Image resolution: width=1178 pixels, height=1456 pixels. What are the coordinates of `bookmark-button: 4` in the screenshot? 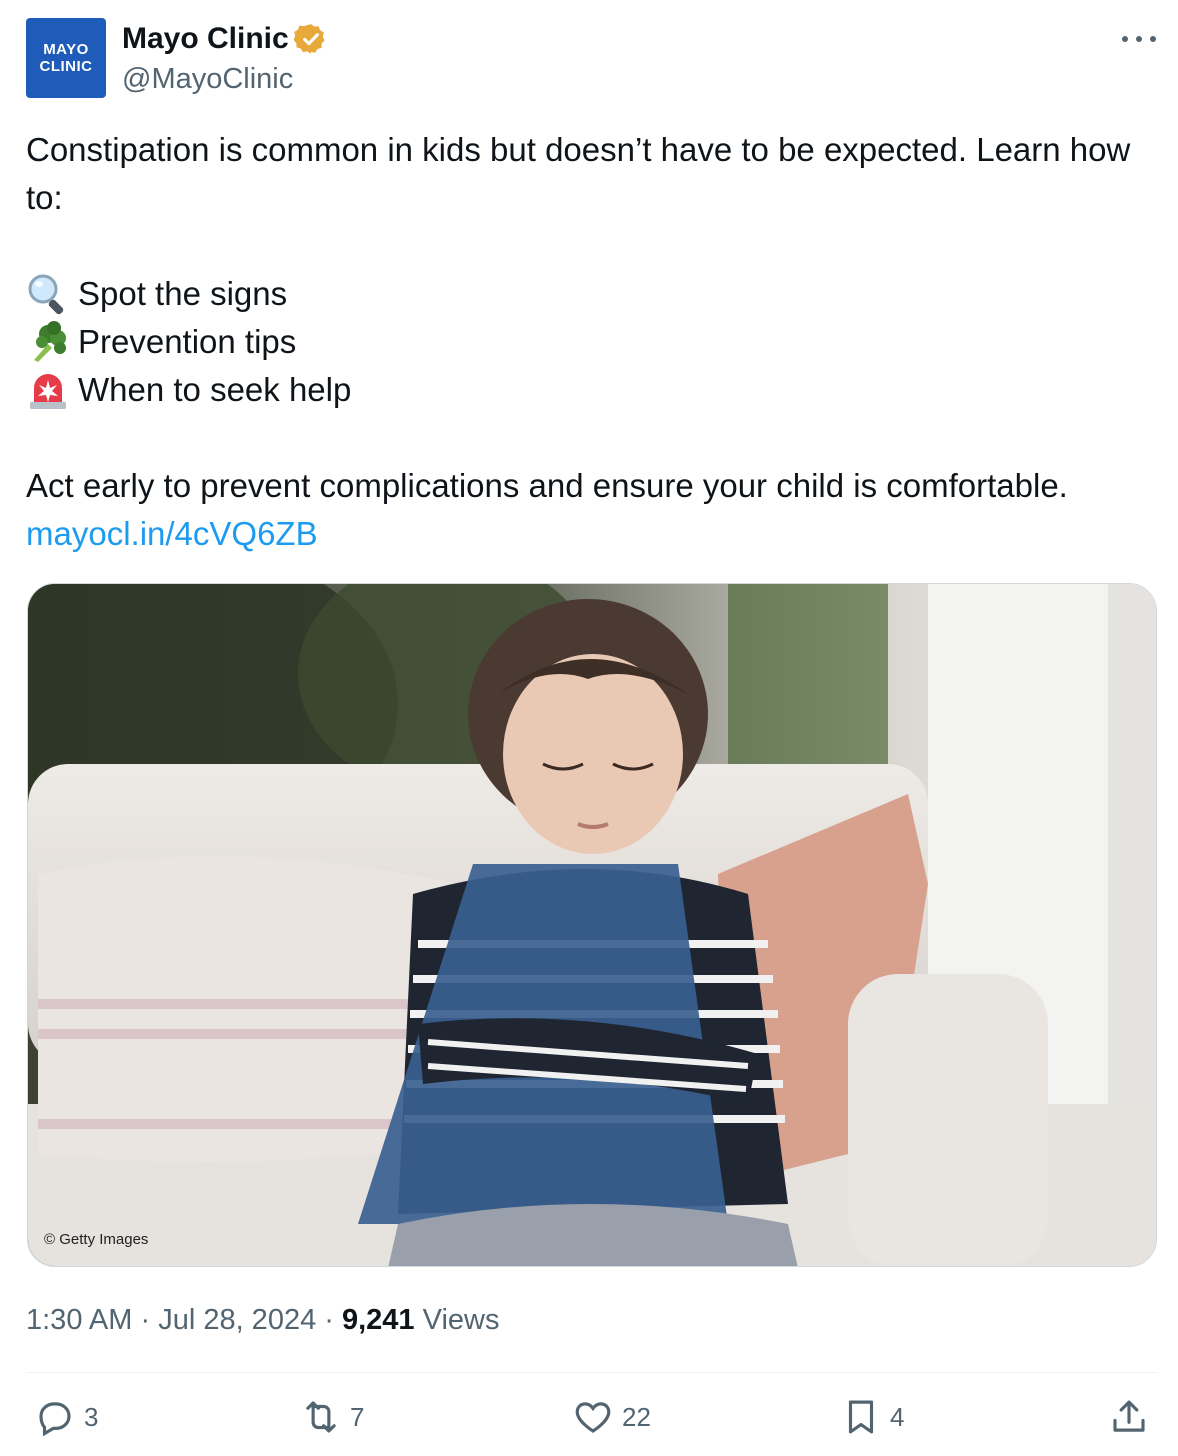 It's located at (872, 1417).